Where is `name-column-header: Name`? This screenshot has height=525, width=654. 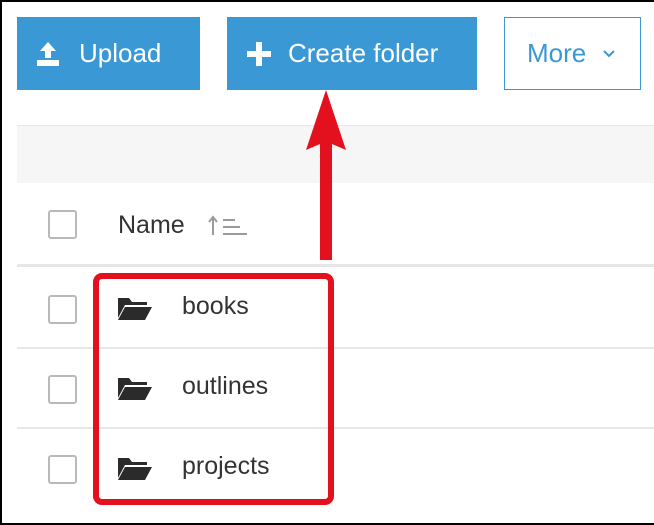 name-column-header: Name is located at coordinates (184, 225).